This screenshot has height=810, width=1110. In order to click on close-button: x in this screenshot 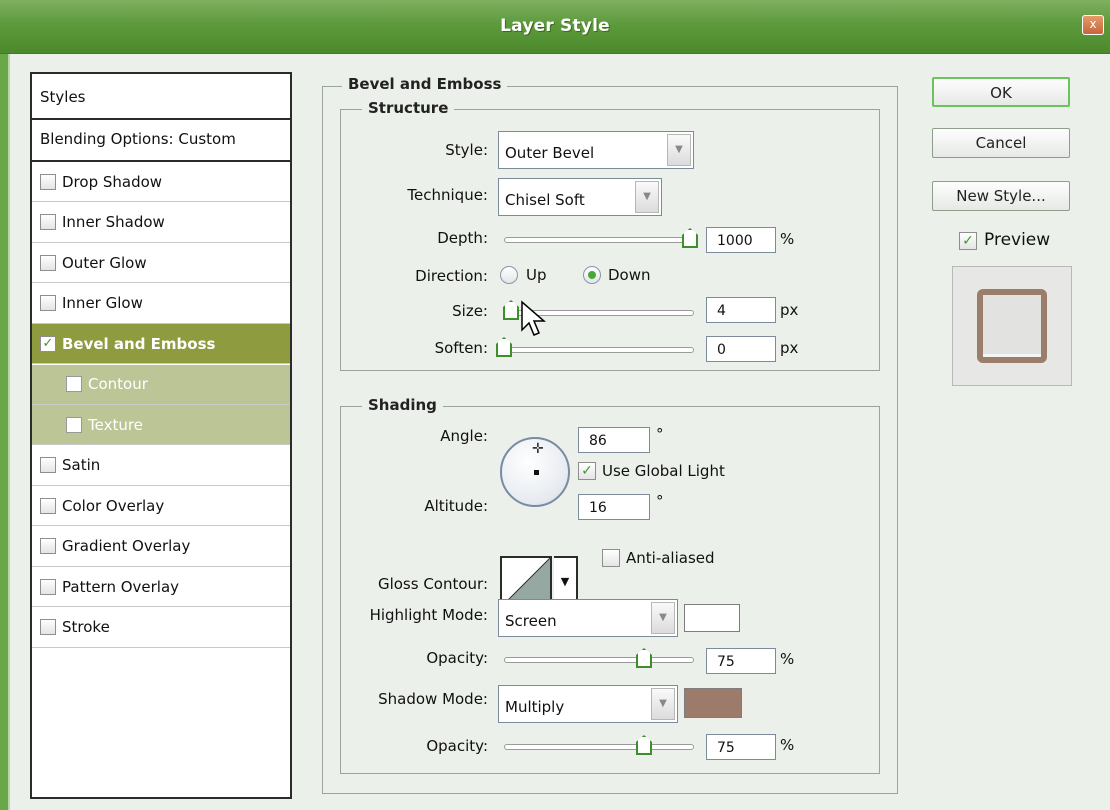, I will do `click(1093, 25)`.